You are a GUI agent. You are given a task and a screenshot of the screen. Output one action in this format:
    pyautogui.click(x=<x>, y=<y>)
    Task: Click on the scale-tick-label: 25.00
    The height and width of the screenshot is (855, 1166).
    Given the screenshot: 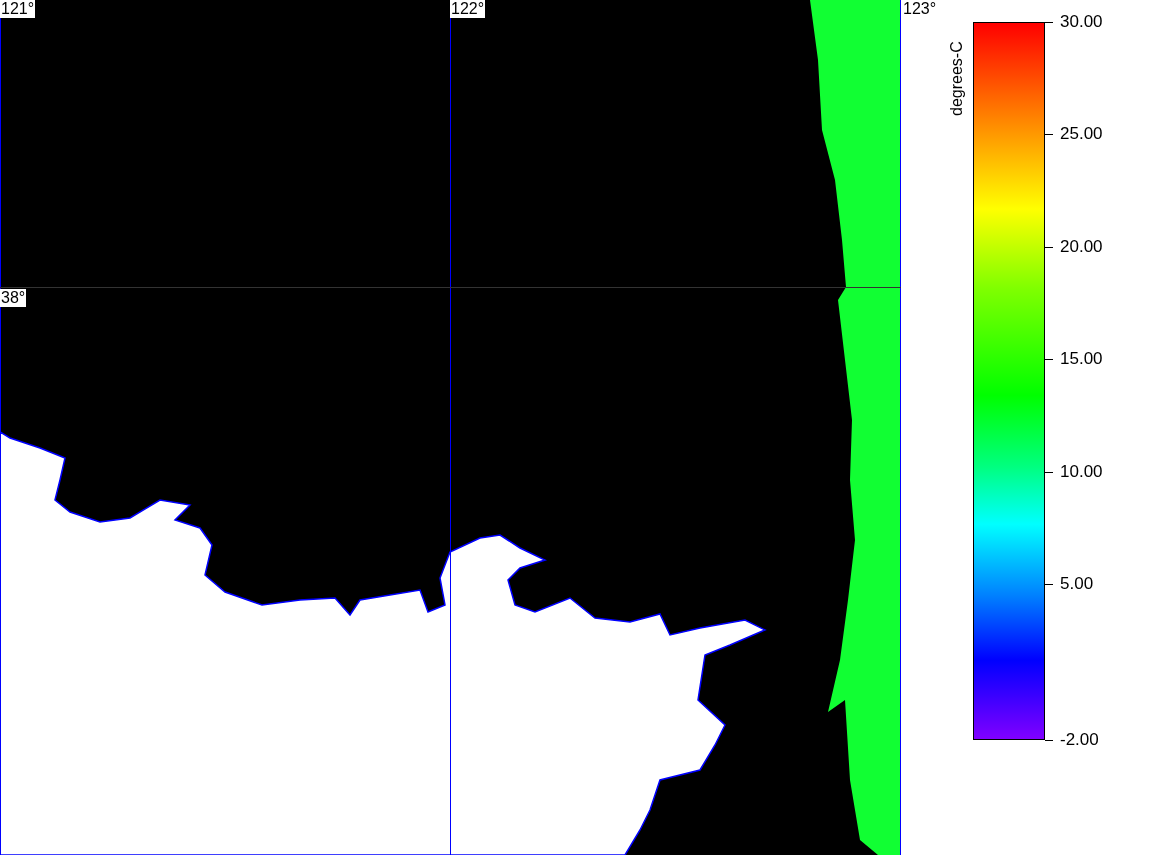 What is the action you would take?
    pyautogui.click(x=1081, y=134)
    